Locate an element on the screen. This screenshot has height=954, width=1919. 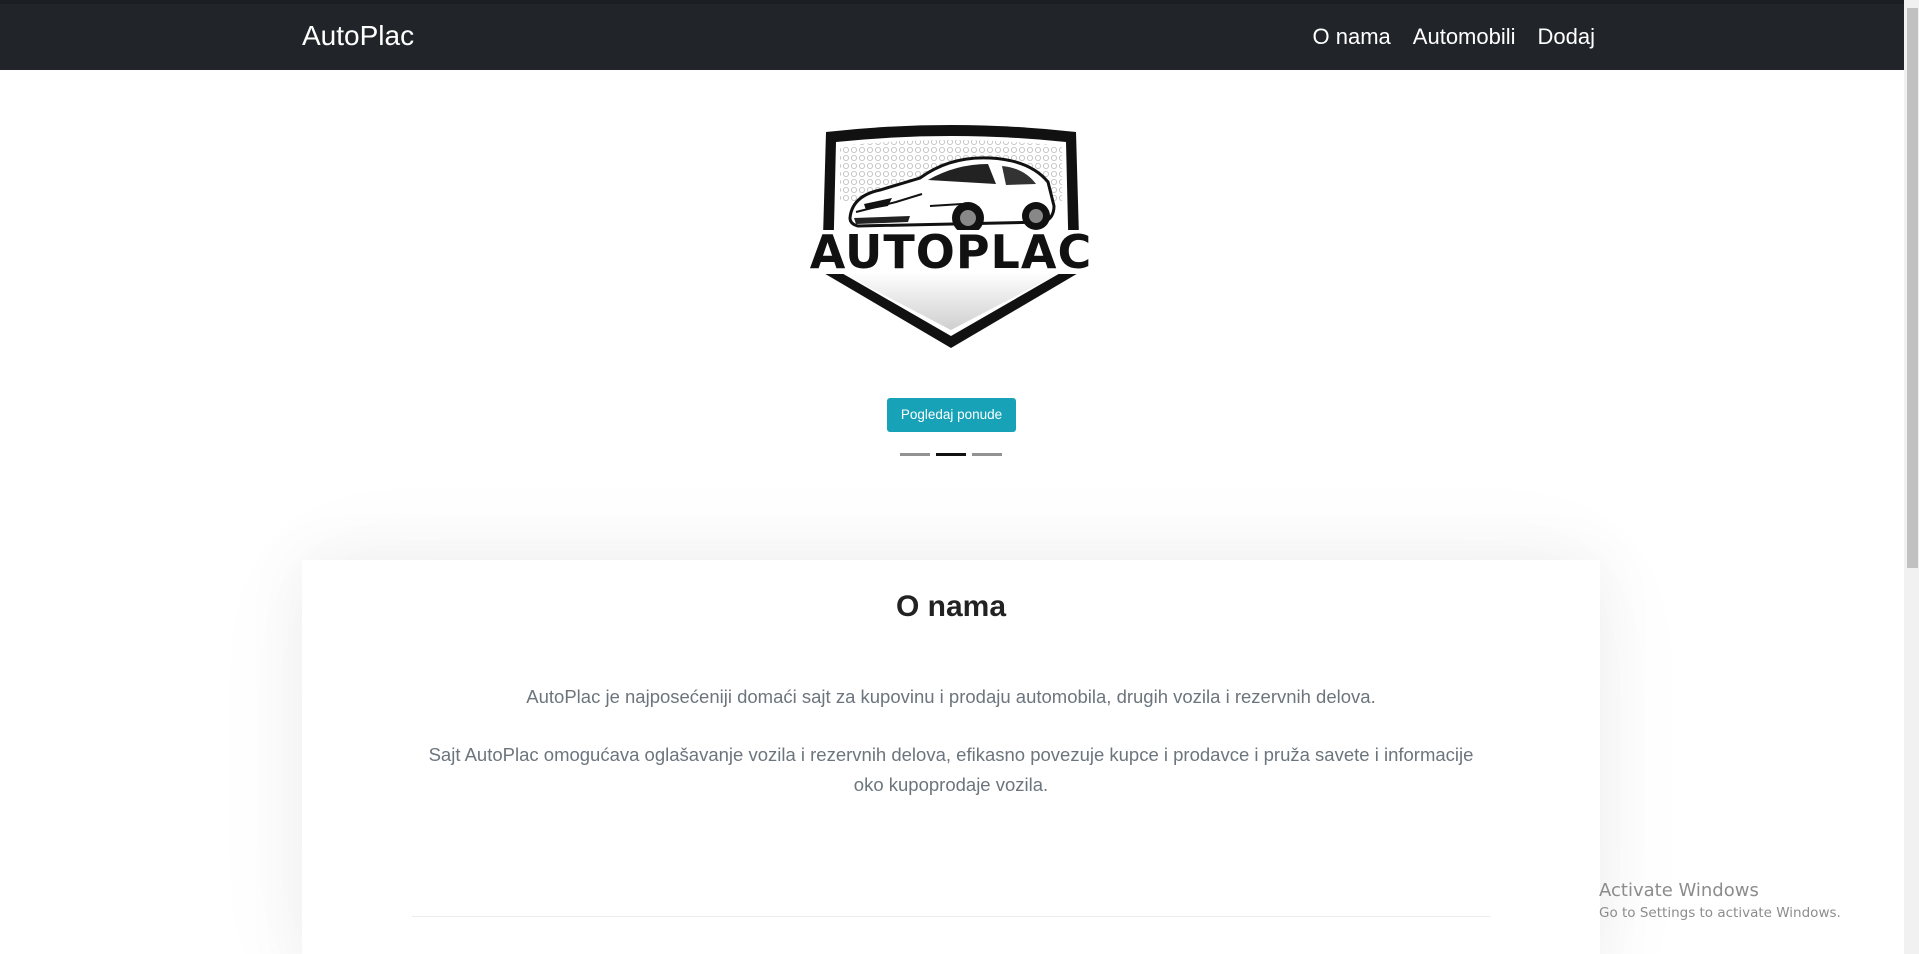
nav-link-automobili: Automobili is located at coordinates (1464, 37).